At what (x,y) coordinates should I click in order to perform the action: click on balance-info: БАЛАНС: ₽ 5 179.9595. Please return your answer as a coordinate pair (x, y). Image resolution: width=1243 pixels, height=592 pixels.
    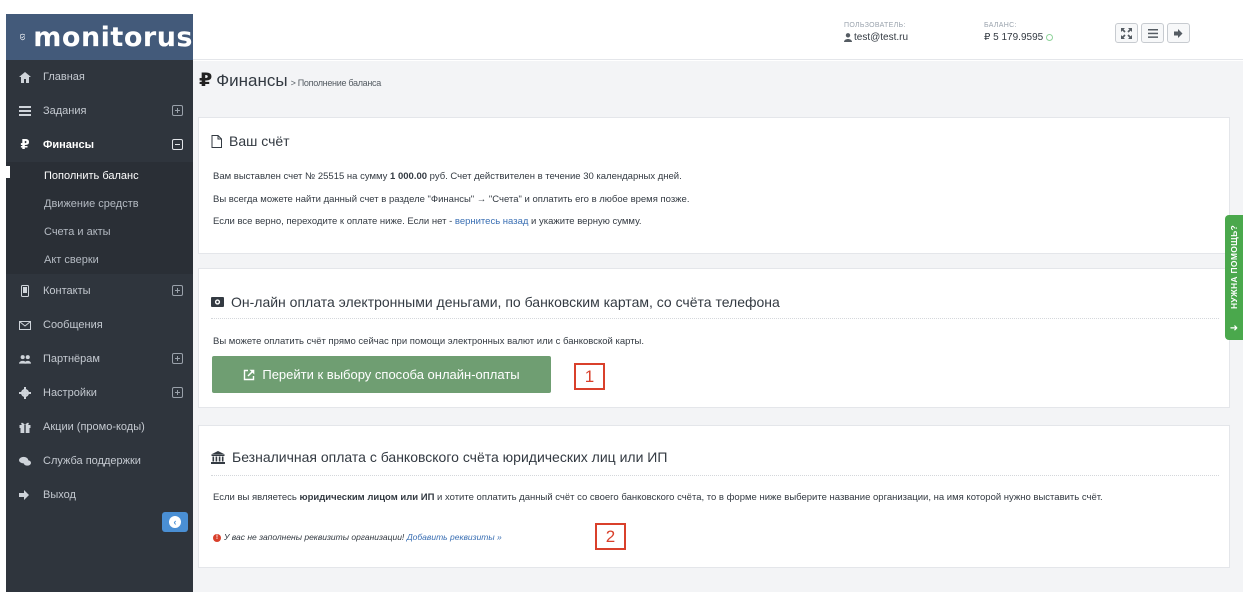
    Looking at the image, I should click on (1019, 32).